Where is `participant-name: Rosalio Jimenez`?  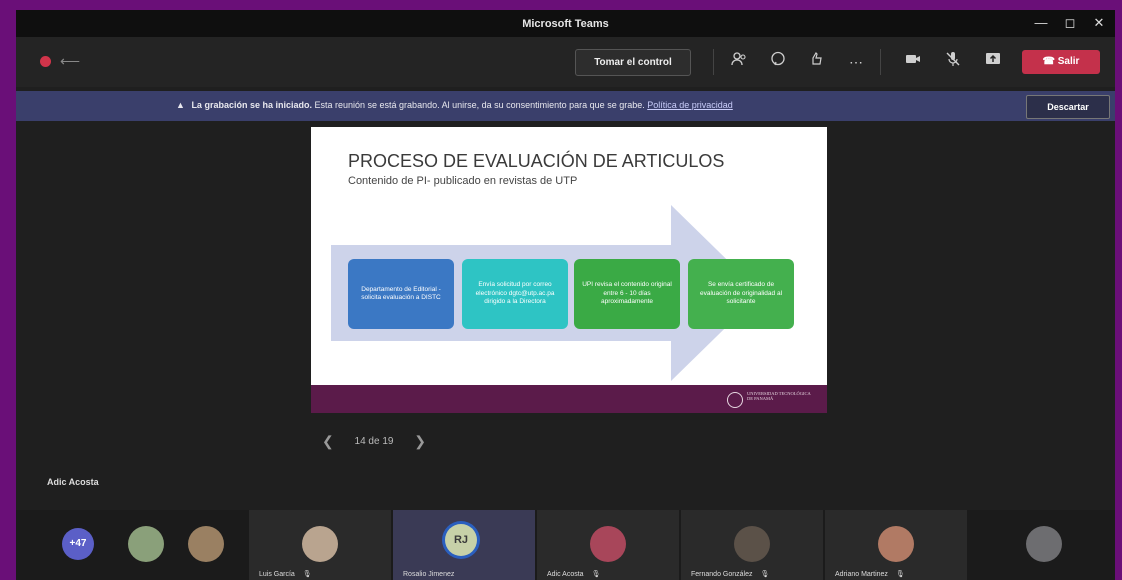
participant-name: Rosalio Jimenez is located at coordinates (429, 574).